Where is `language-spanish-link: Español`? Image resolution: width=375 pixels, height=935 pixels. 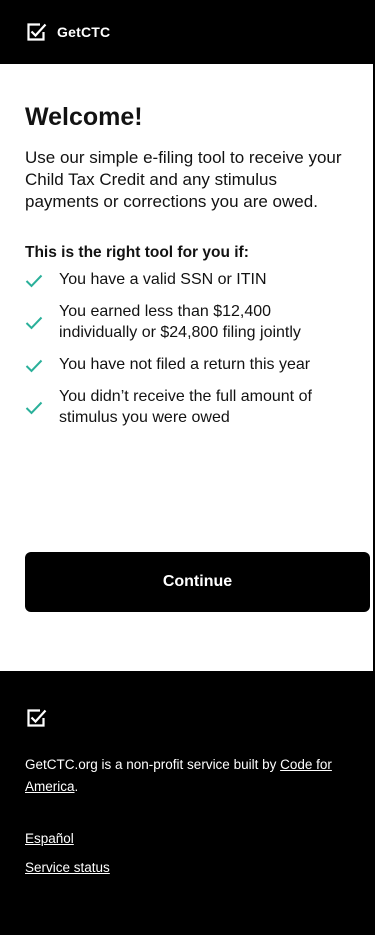
language-spanish-link: Español is located at coordinates (187, 839).